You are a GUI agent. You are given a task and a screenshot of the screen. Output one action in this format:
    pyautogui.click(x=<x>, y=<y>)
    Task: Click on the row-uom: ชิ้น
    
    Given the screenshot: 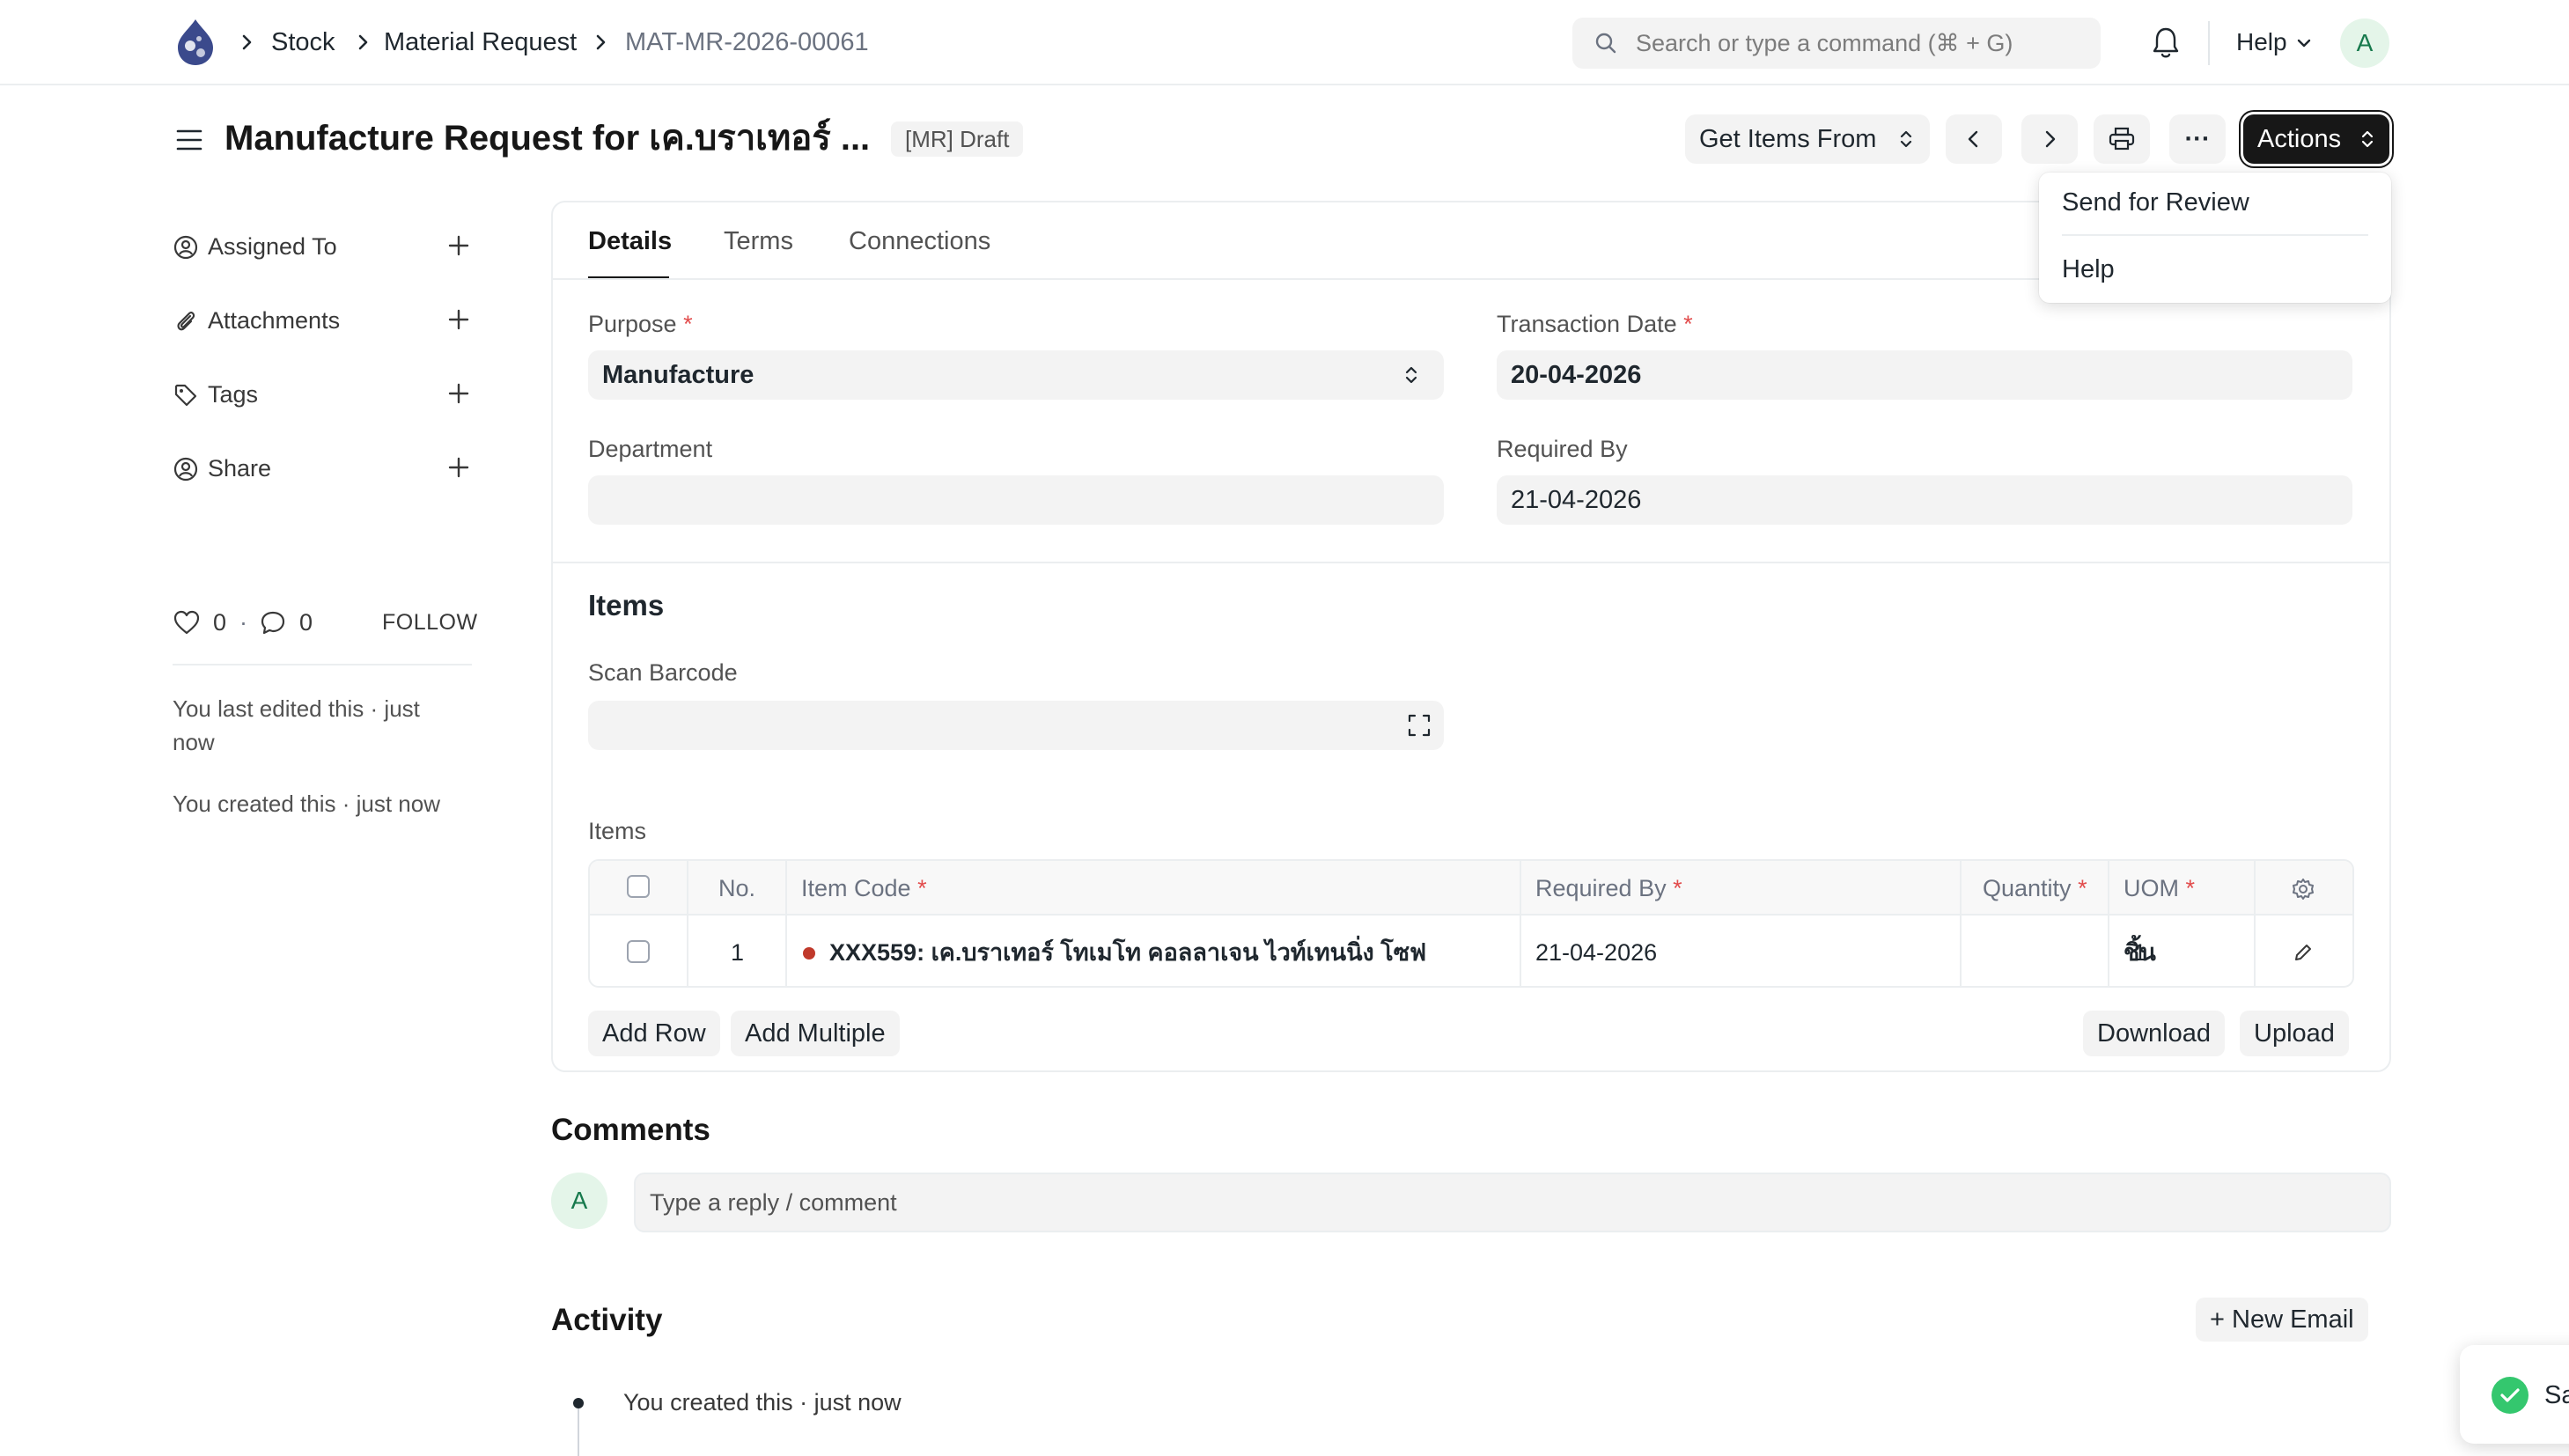 What is the action you would take?
    pyautogui.click(x=2140, y=951)
    